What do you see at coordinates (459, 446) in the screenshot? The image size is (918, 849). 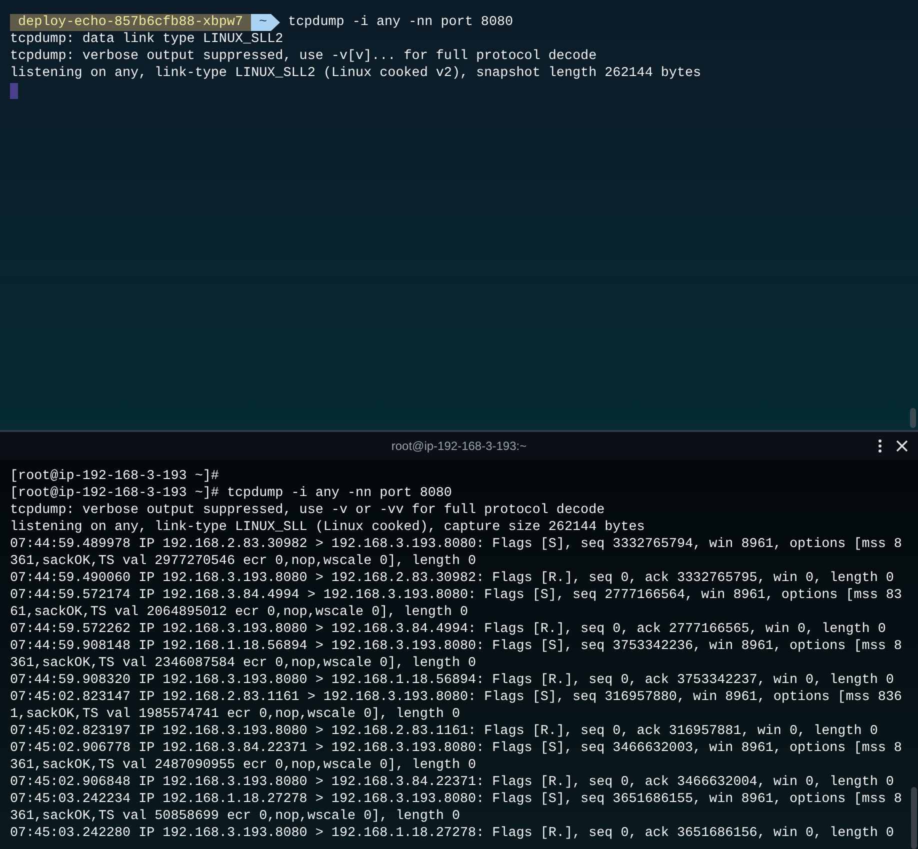 I see `window-title: root@ip-192-168-3-193:~` at bounding box center [459, 446].